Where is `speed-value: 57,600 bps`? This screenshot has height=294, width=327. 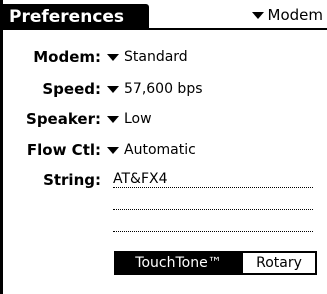
speed-value: 57,600 bps is located at coordinates (163, 89).